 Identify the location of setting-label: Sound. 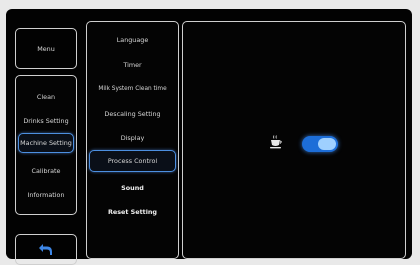
(132, 188).